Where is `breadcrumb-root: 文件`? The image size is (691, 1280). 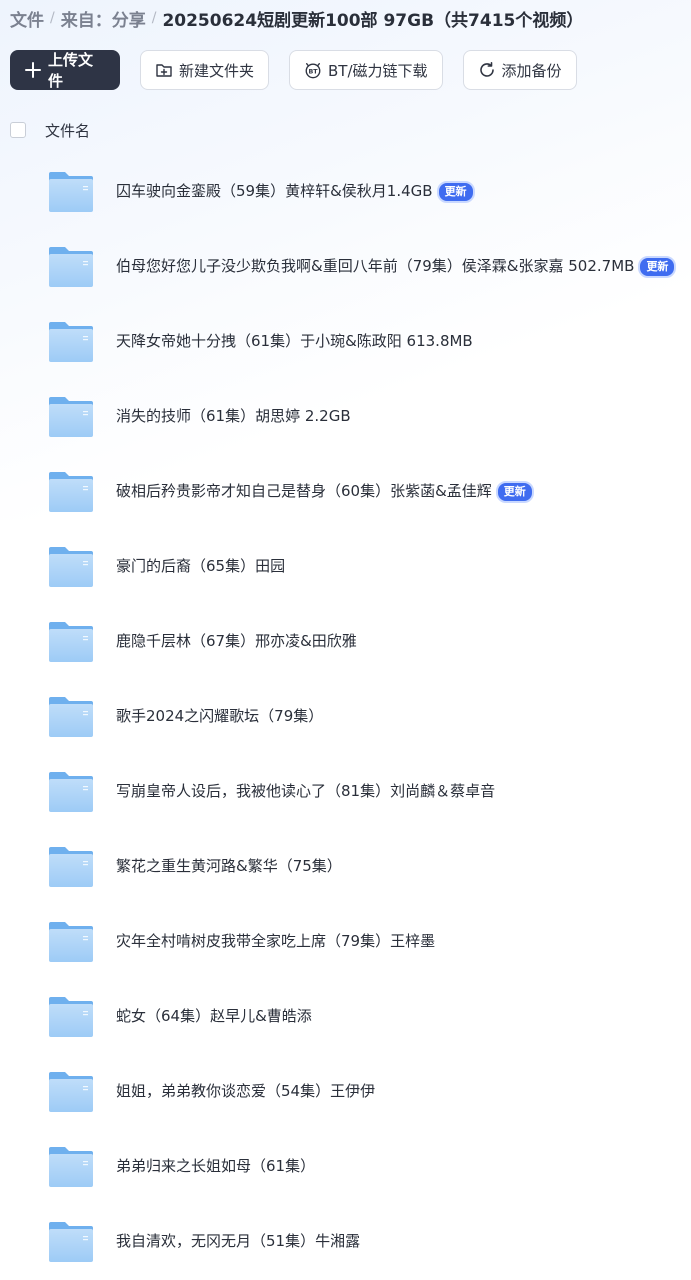 breadcrumb-root: 文件 is located at coordinates (27, 18).